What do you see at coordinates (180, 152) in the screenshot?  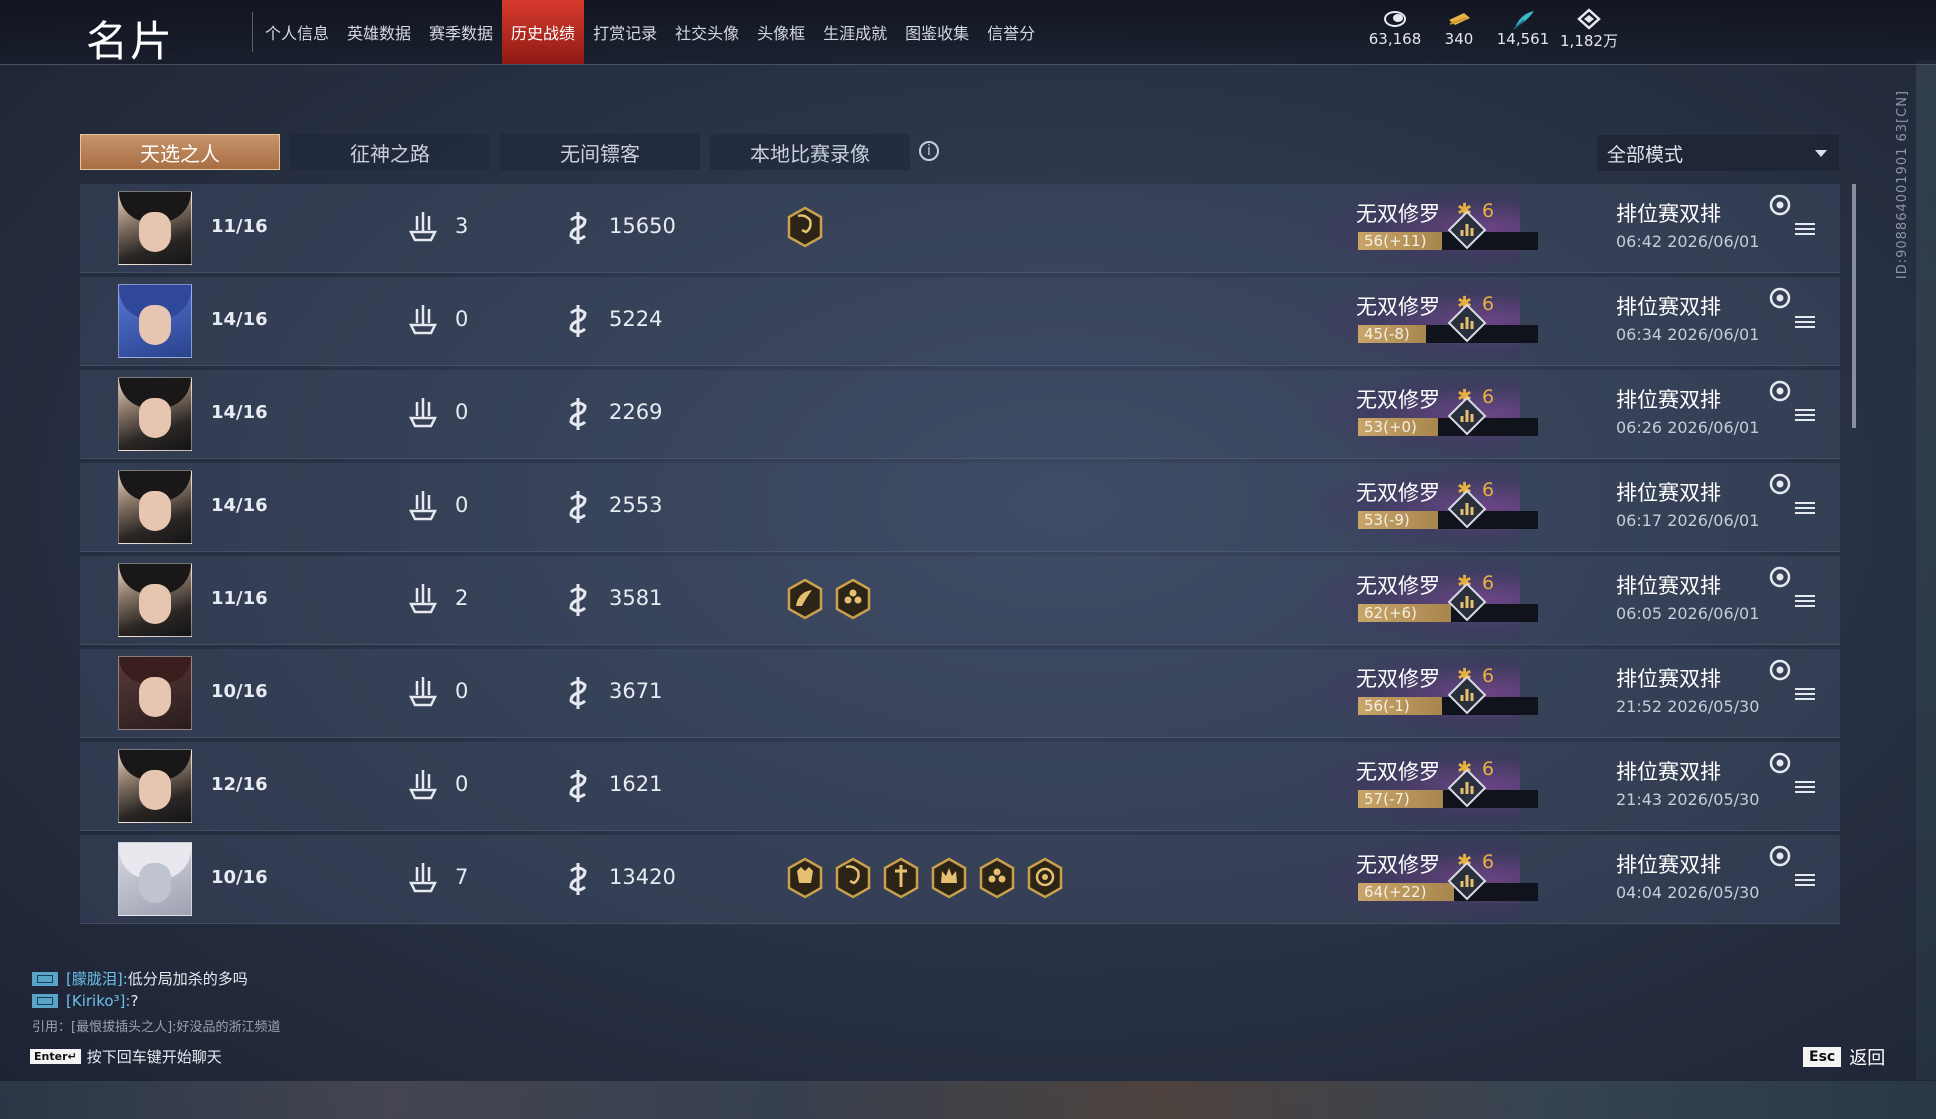 I see `mode-tab-0: 天选之人` at bounding box center [180, 152].